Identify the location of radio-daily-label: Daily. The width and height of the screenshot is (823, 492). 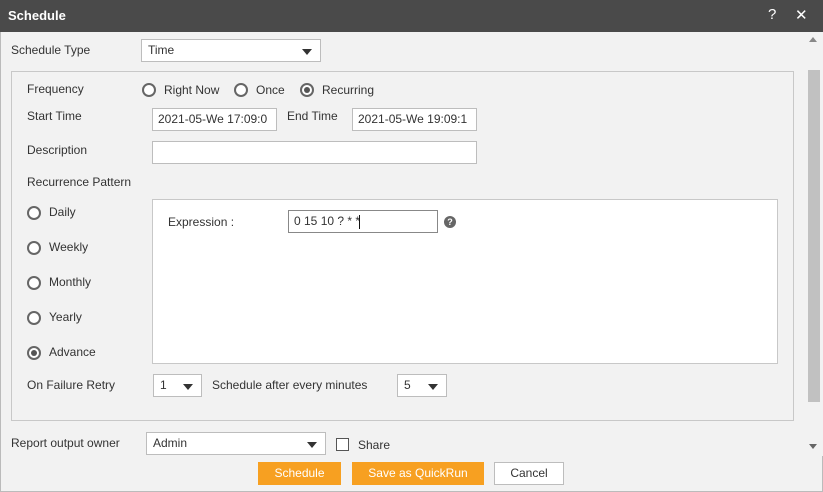
(62, 212).